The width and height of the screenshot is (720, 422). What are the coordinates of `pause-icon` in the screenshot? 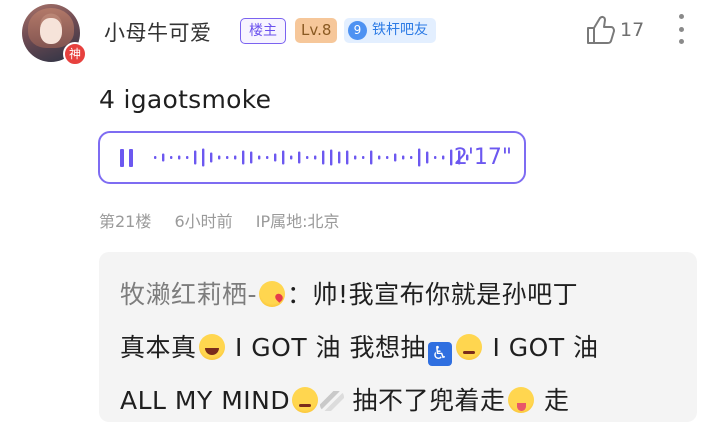 It's located at (127, 158).